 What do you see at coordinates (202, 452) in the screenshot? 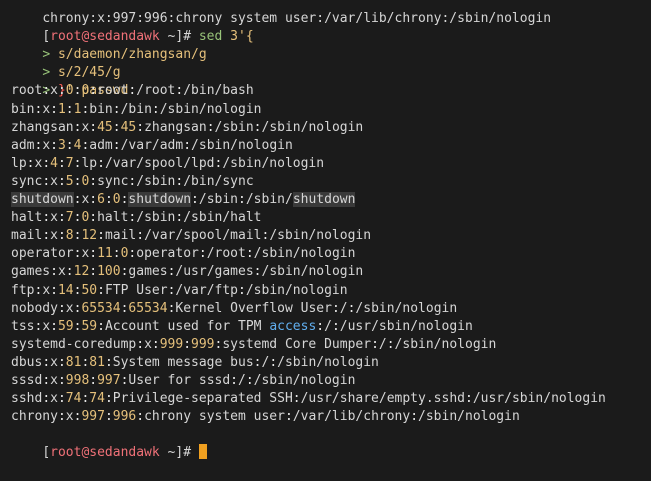
I see `text-cursor` at bounding box center [202, 452].